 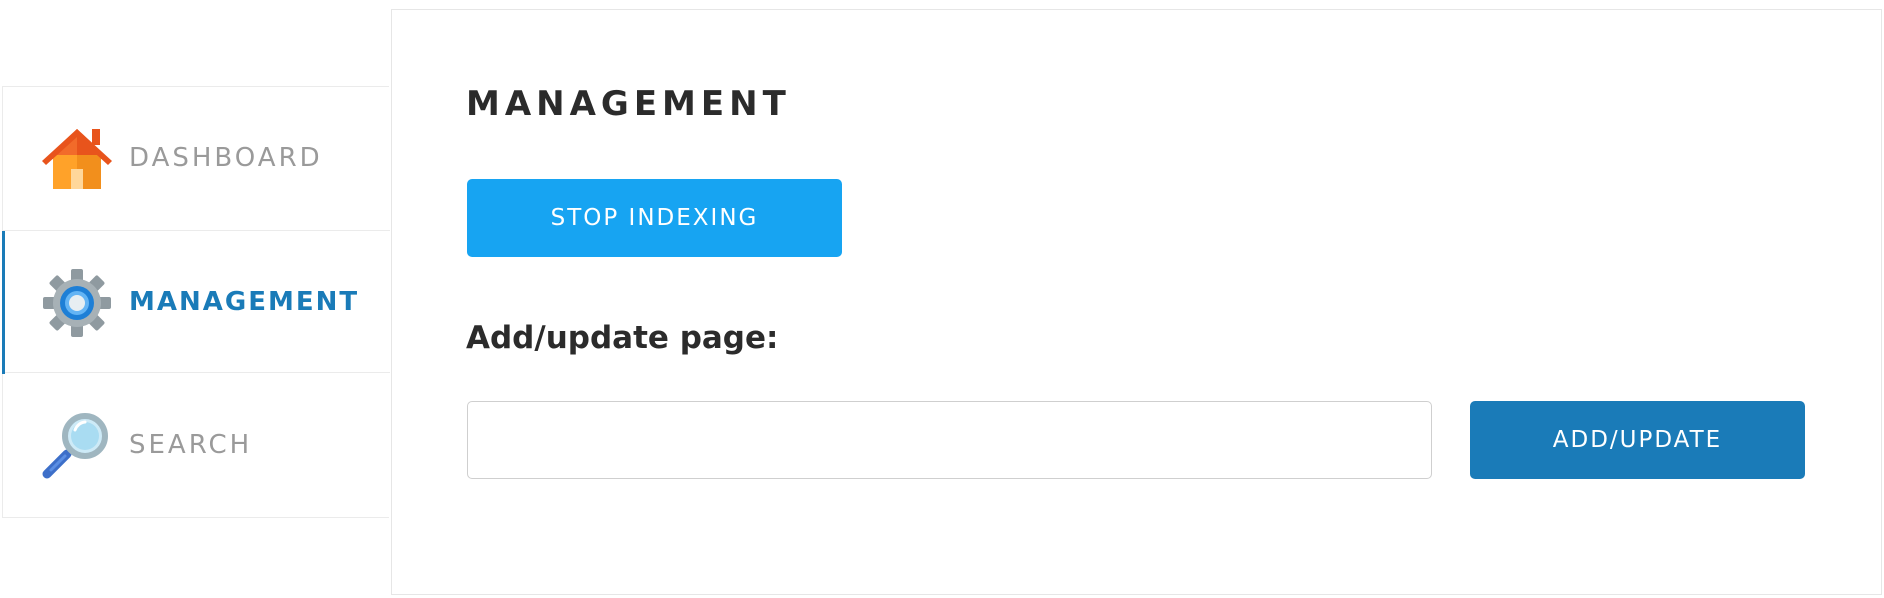 What do you see at coordinates (1637, 440) in the screenshot?
I see `add-update-button: ADD/UPDATE` at bounding box center [1637, 440].